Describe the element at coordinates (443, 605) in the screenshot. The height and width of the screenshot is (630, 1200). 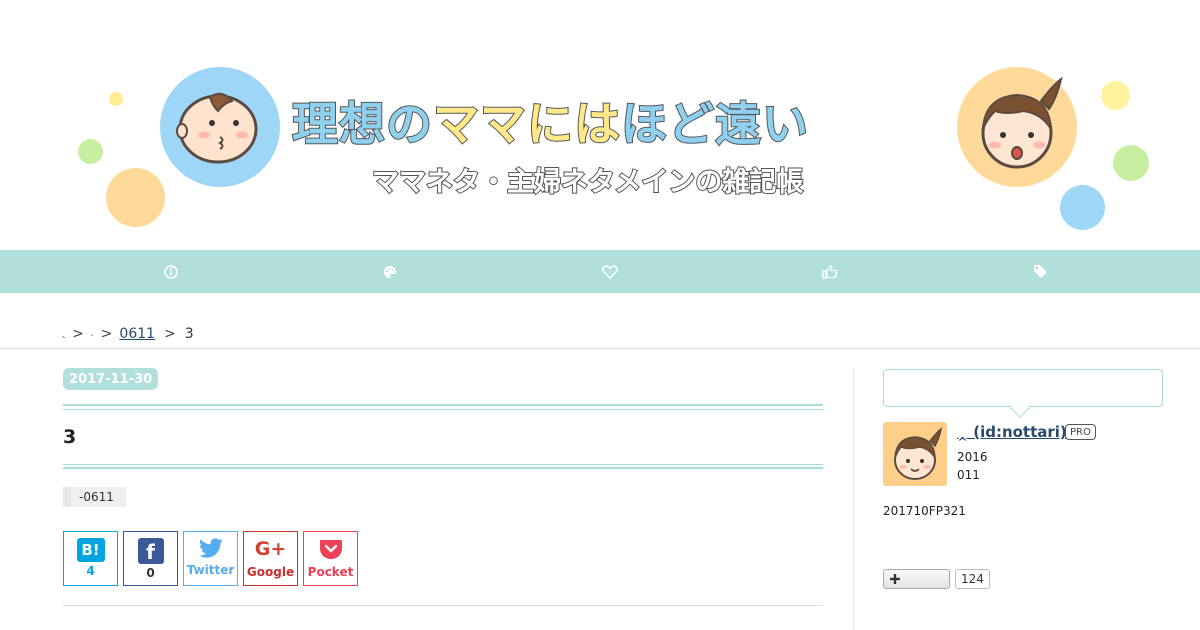
I see `share-divider` at that location.